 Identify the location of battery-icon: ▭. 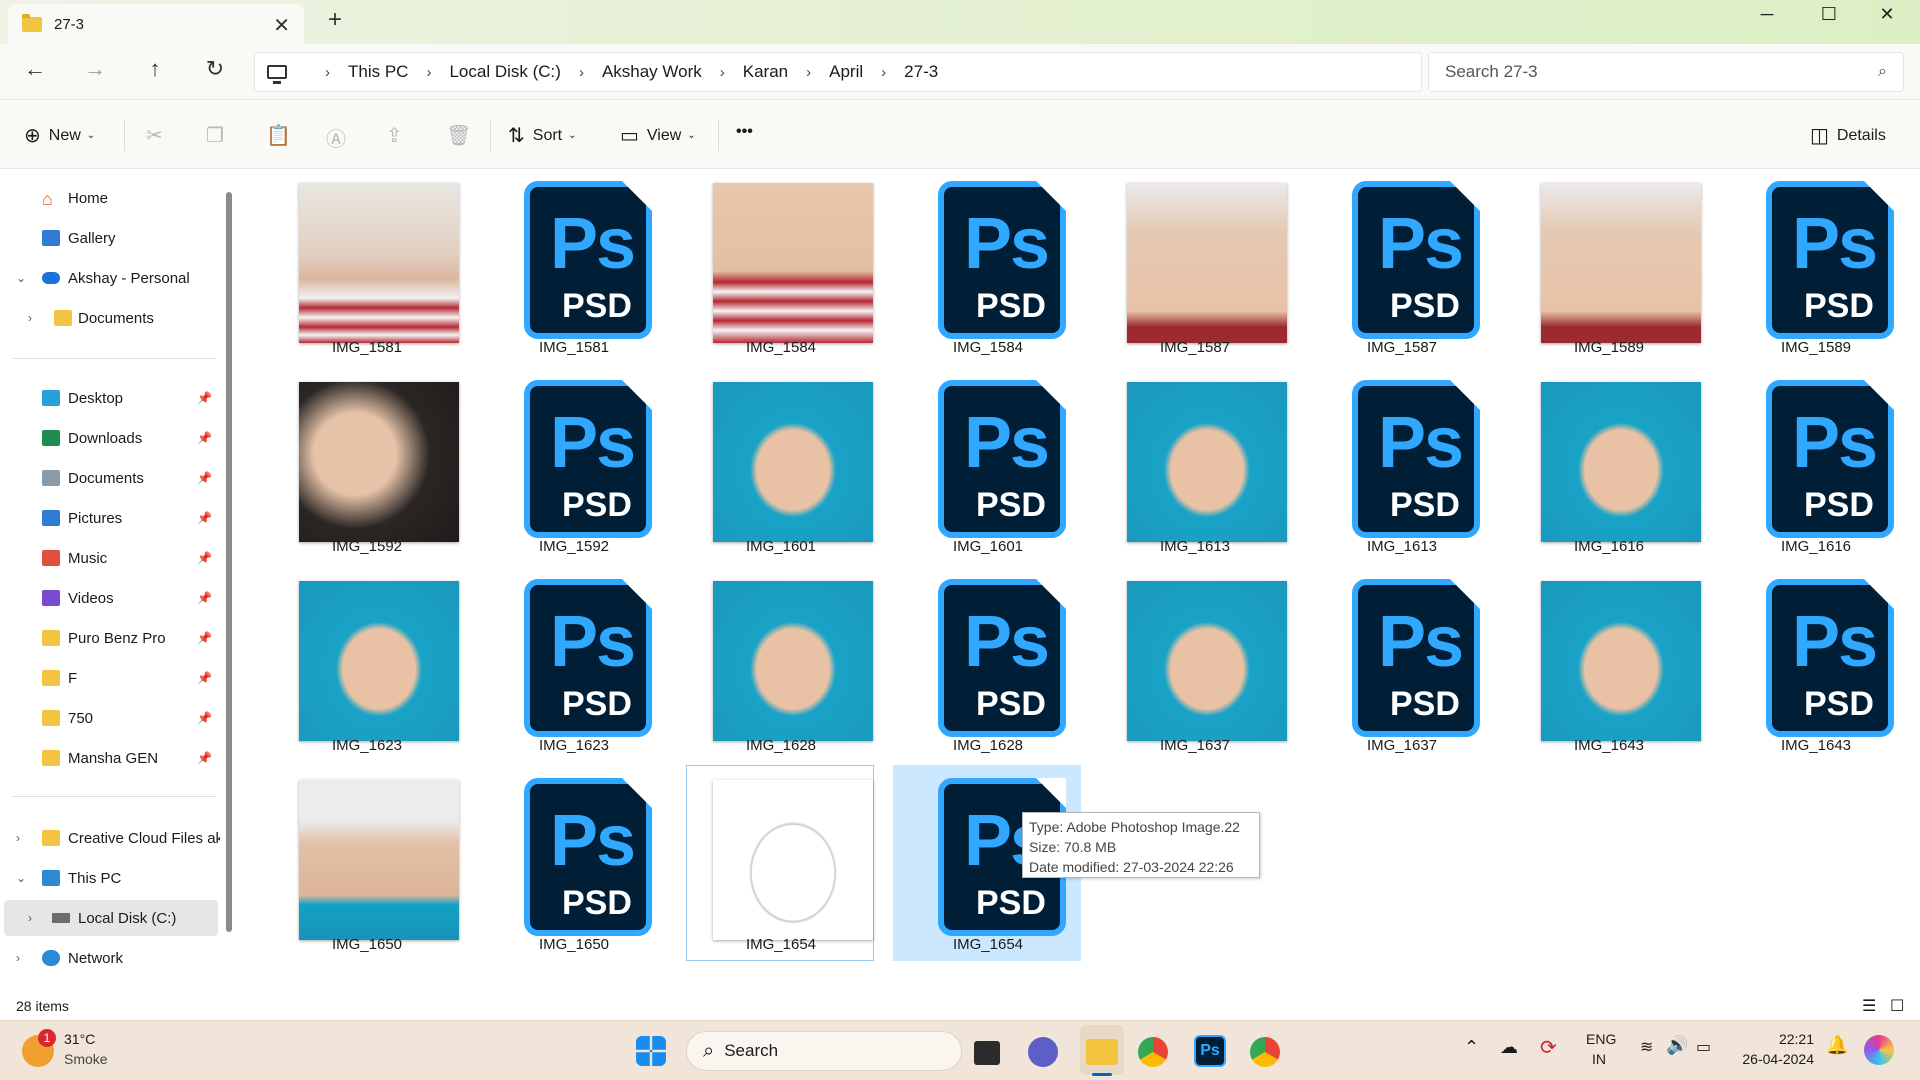
(1703, 1047).